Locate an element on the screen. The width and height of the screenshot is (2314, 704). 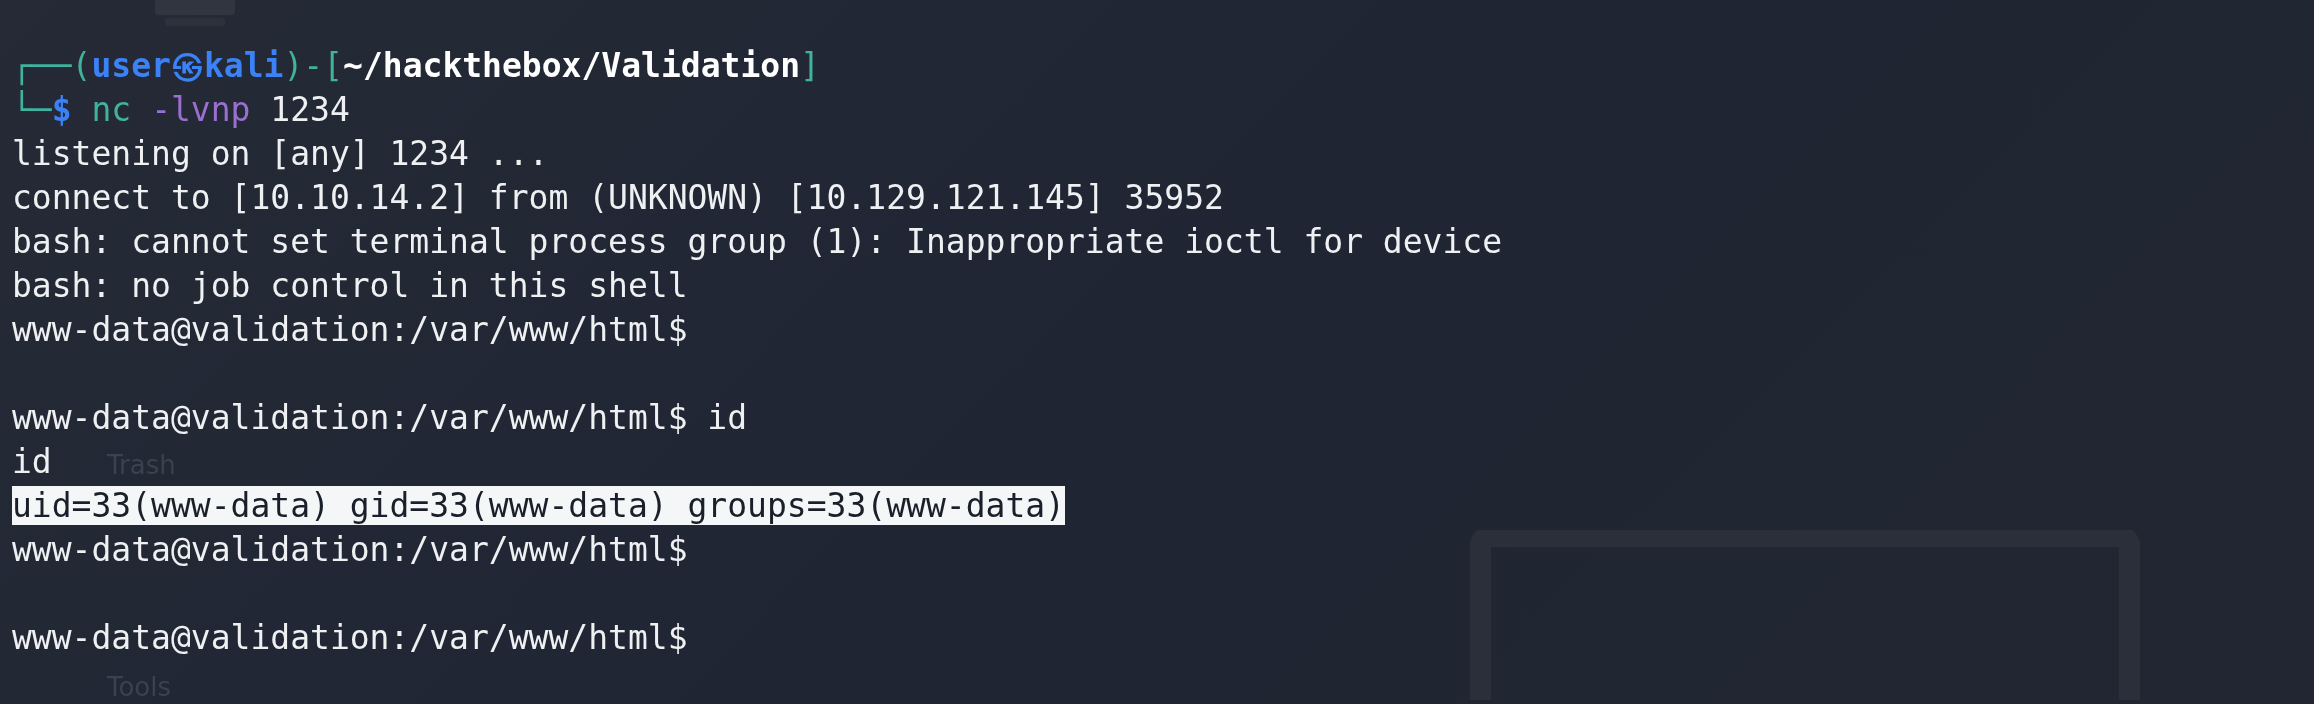
terminal-output-line: bash: no job control in this shell is located at coordinates (350, 285).